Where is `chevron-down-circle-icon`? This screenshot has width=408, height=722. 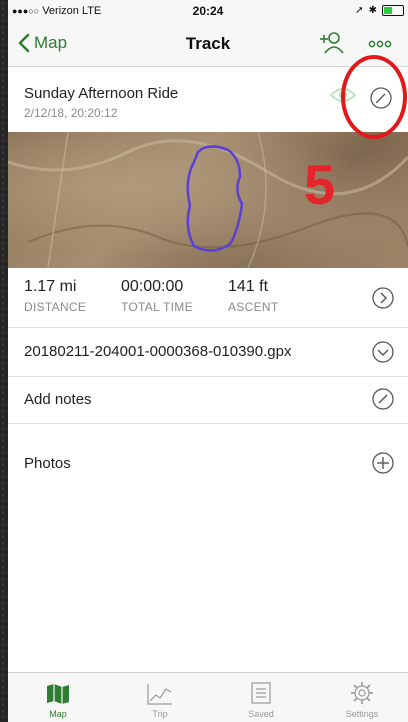 chevron-down-circle-icon is located at coordinates (383, 352).